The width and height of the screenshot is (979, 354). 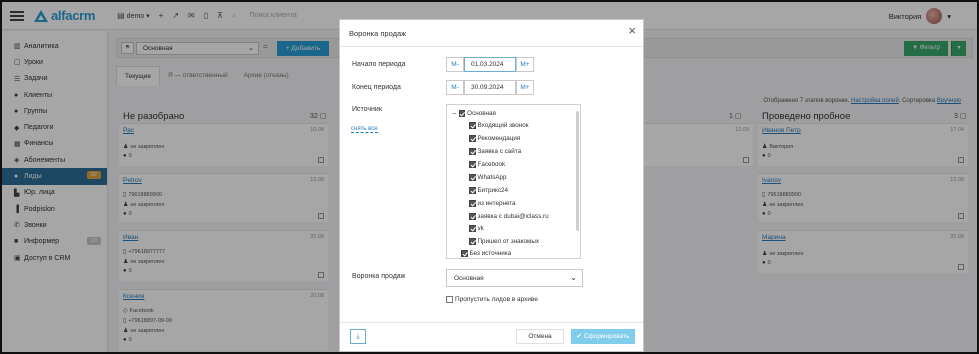 I want to click on clear-all-link: снять все, so click(x=364, y=129).